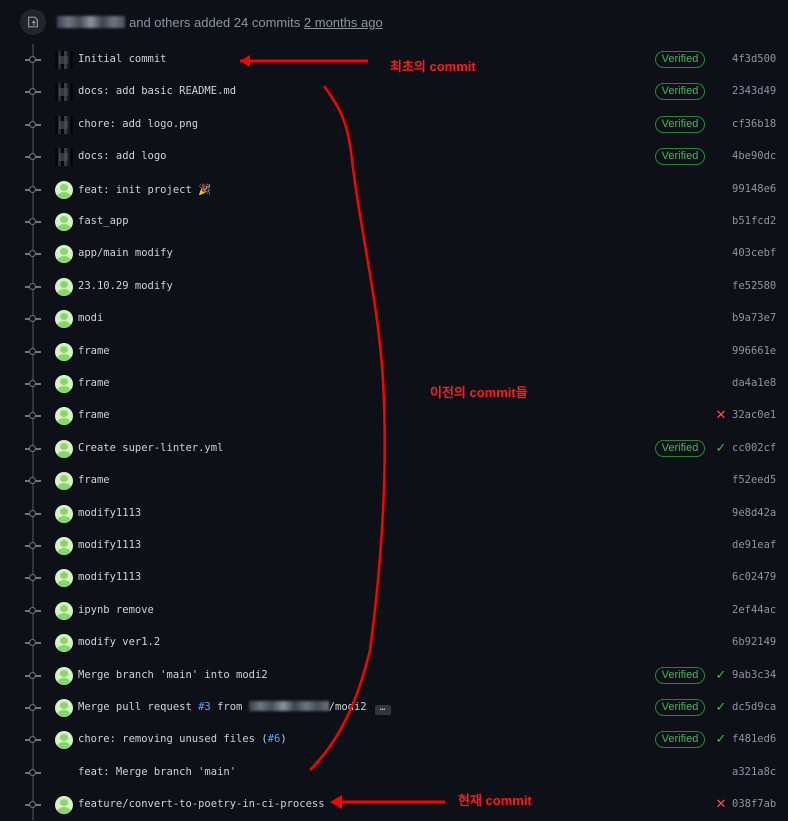 The image size is (788, 821). I want to click on commit-row: frame da4a1e8, so click(394, 384).